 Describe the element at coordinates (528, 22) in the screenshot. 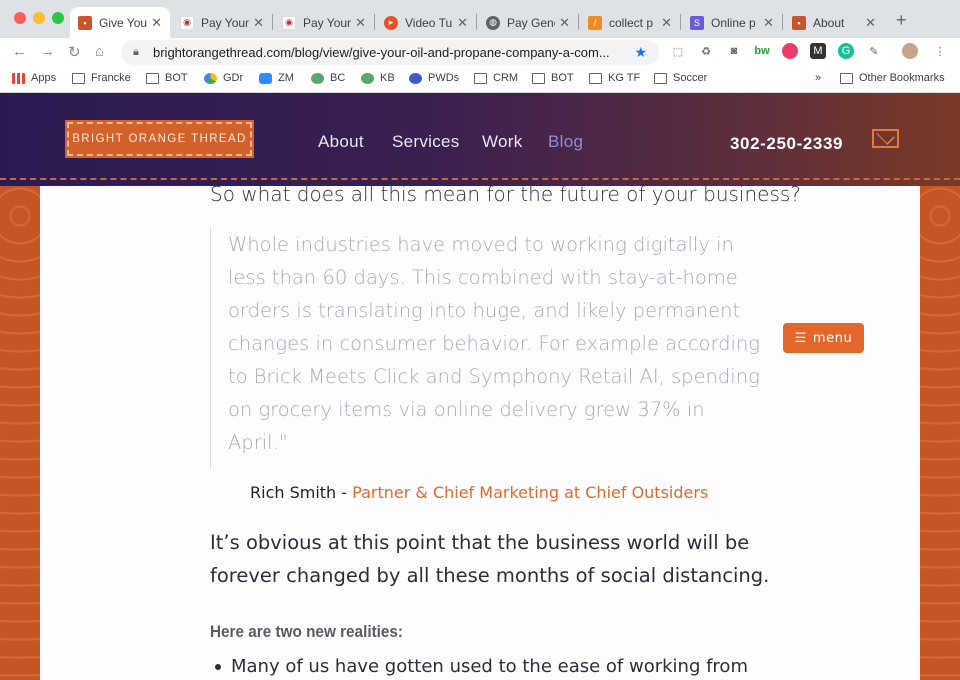

I see `browser-tab-5: ◍ Pay Gene ✕` at that location.